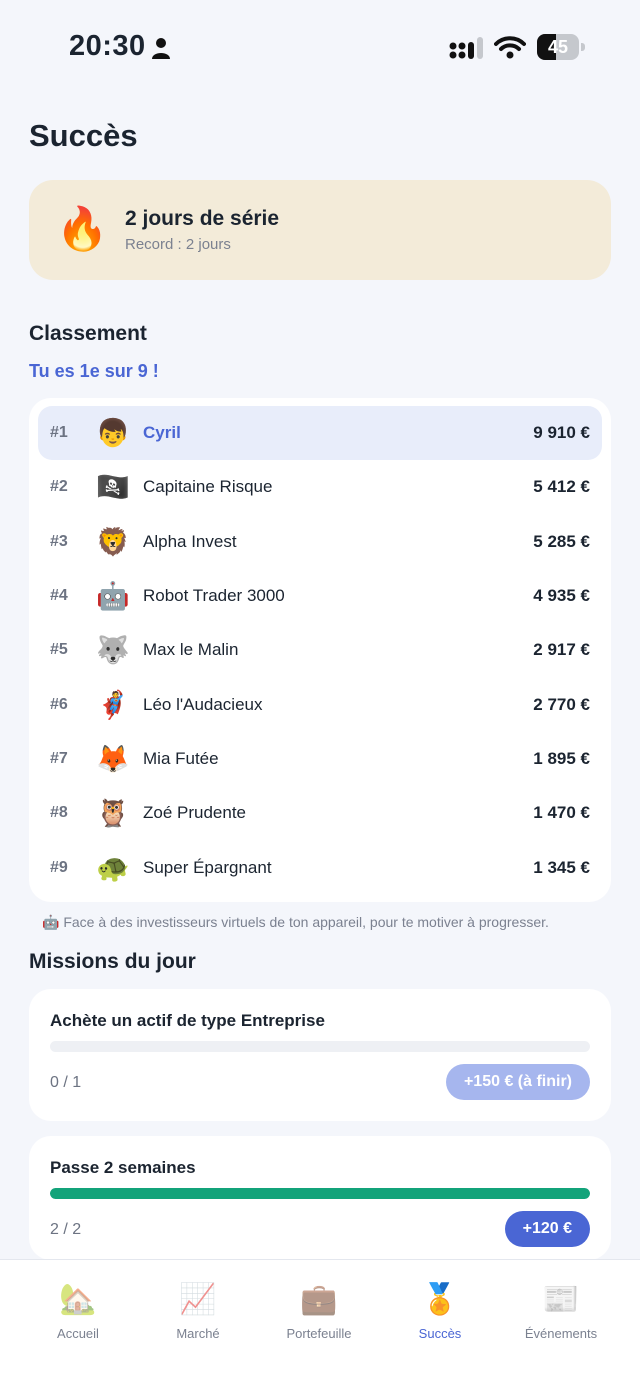 The image size is (640, 1390). I want to click on leaderboard-row: #8 🦉 Zoé Prudente 1 470 €, so click(320, 813).